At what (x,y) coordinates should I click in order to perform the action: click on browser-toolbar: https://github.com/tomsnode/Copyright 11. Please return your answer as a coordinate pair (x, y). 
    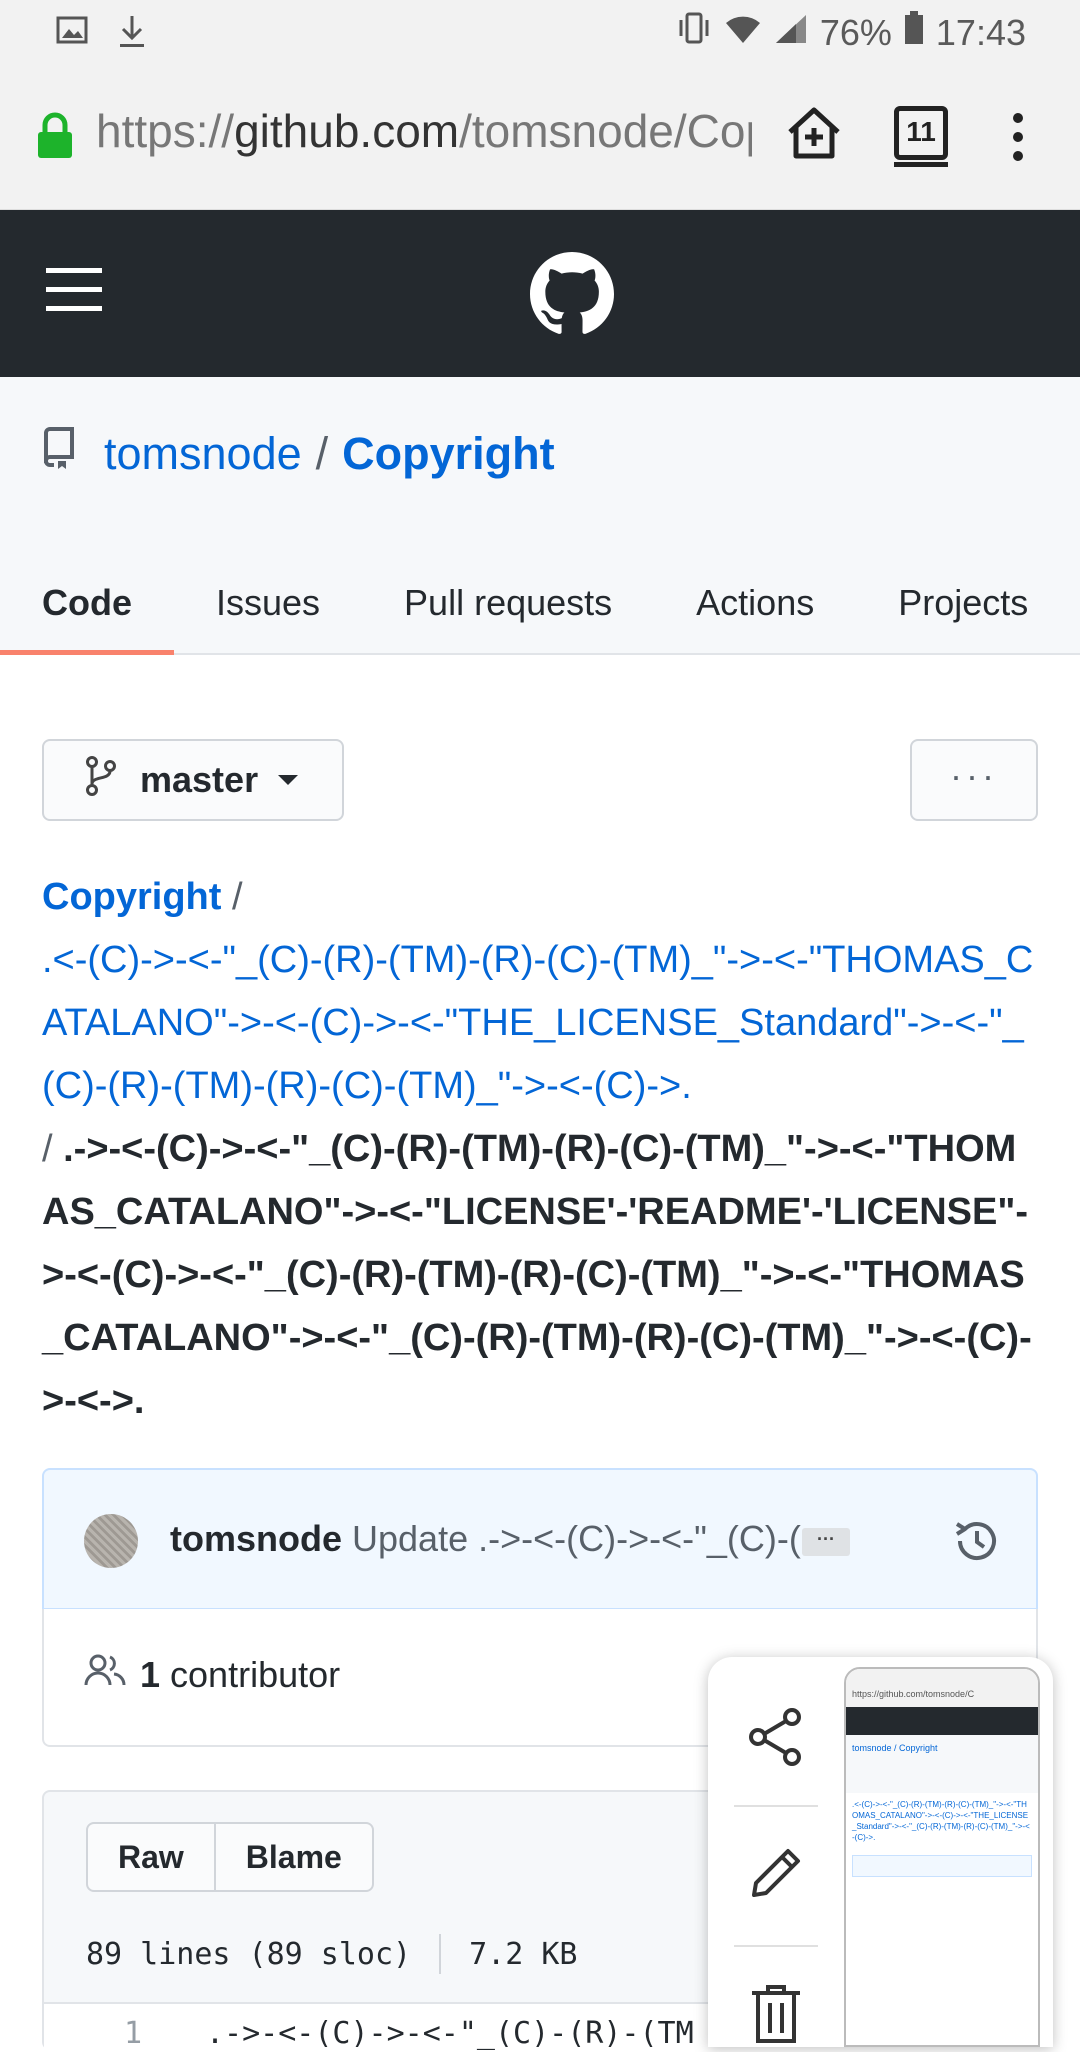
    Looking at the image, I should click on (540, 137).